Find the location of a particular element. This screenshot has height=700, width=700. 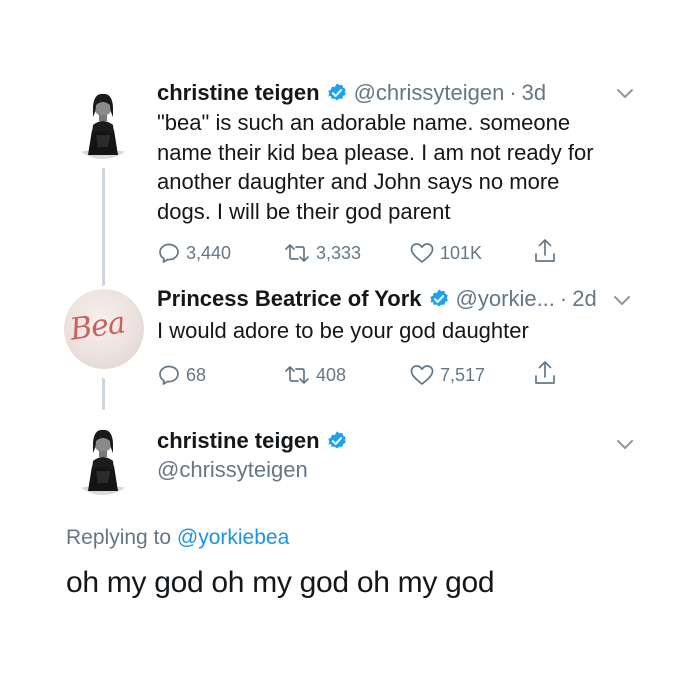

avatar-princess-beatrice: Bea is located at coordinates (104, 329).